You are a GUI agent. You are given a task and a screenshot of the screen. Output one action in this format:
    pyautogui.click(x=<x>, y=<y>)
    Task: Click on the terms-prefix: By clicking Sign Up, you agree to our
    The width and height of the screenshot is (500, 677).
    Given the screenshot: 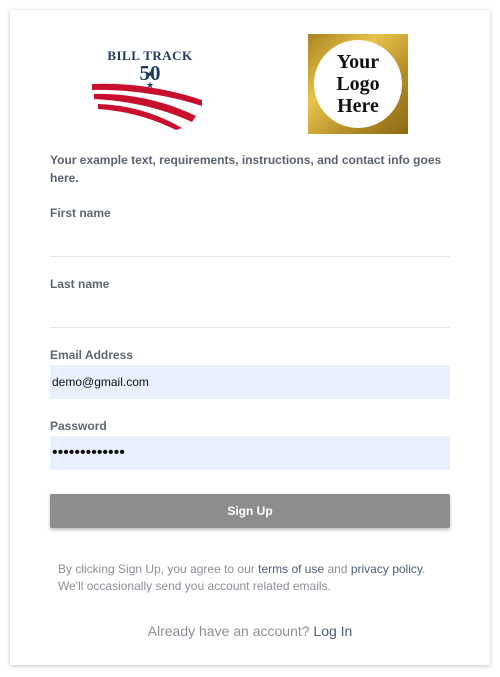 What is the action you would take?
    pyautogui.click(x=158, y=569)
    